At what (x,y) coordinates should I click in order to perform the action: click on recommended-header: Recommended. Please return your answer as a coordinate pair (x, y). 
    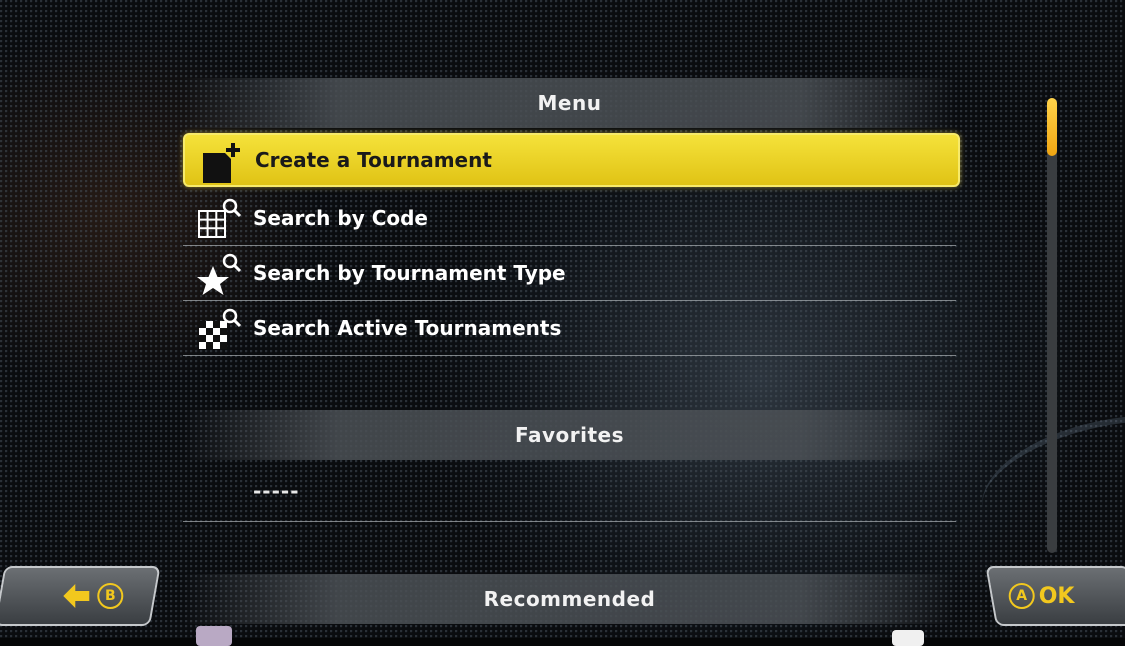
    Looking at the image, I should click on (569, 599).